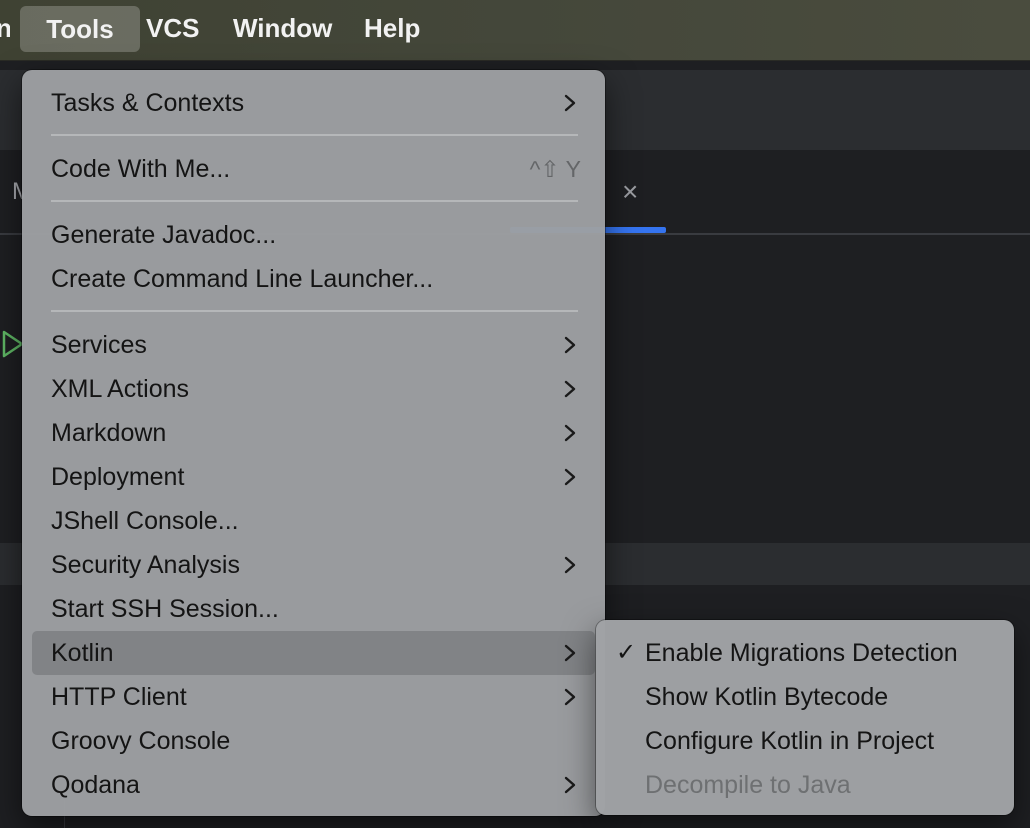  Describe the element at coordinates (141, 741) in the screenshot. I see `menu-item-label: Groovy Console` at that location.